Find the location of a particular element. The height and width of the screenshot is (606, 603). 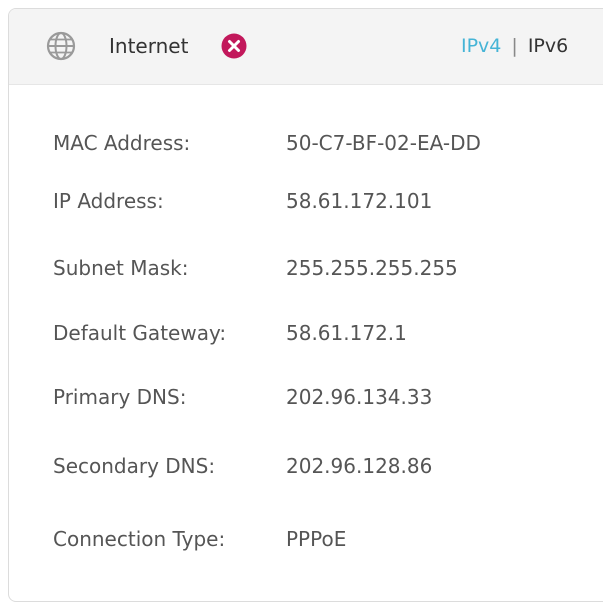

card-header: Internet IPv4 | IPv6 is located at coordinates (306, 47).